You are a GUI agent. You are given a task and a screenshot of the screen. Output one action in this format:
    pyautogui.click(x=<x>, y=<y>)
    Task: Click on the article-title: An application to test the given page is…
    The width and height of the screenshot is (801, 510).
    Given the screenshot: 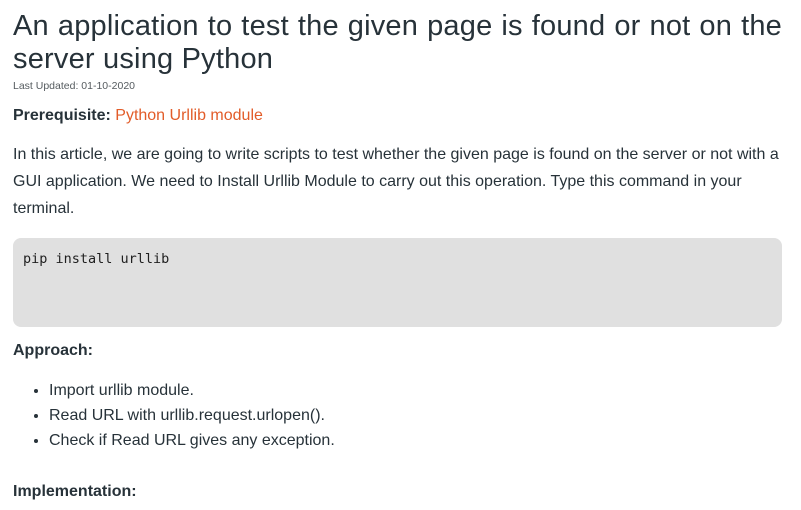 What is the action you would take?
    pyautogui.click(x=397, y=42)
    